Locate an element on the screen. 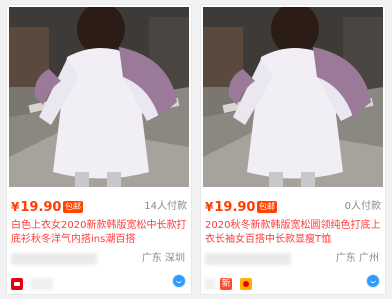  store-badges: 新 is located at coordinates (230, 281).